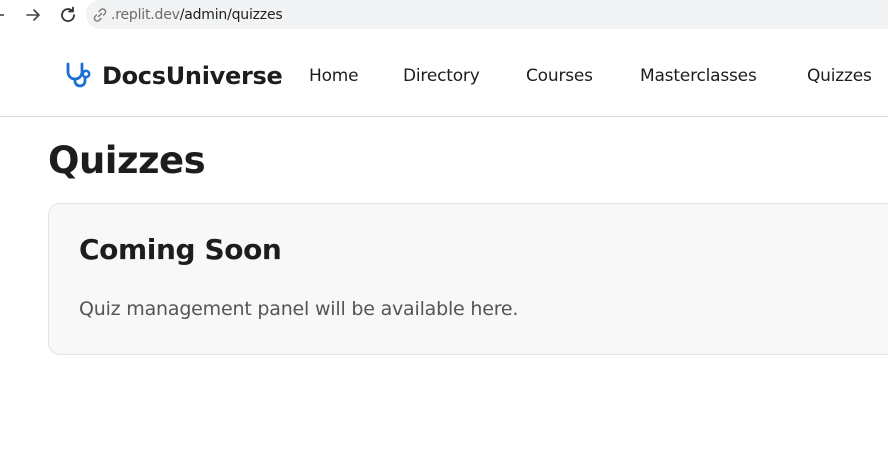  I want to click on brand-logo-link: DocsUniverse, so click(173, 76).